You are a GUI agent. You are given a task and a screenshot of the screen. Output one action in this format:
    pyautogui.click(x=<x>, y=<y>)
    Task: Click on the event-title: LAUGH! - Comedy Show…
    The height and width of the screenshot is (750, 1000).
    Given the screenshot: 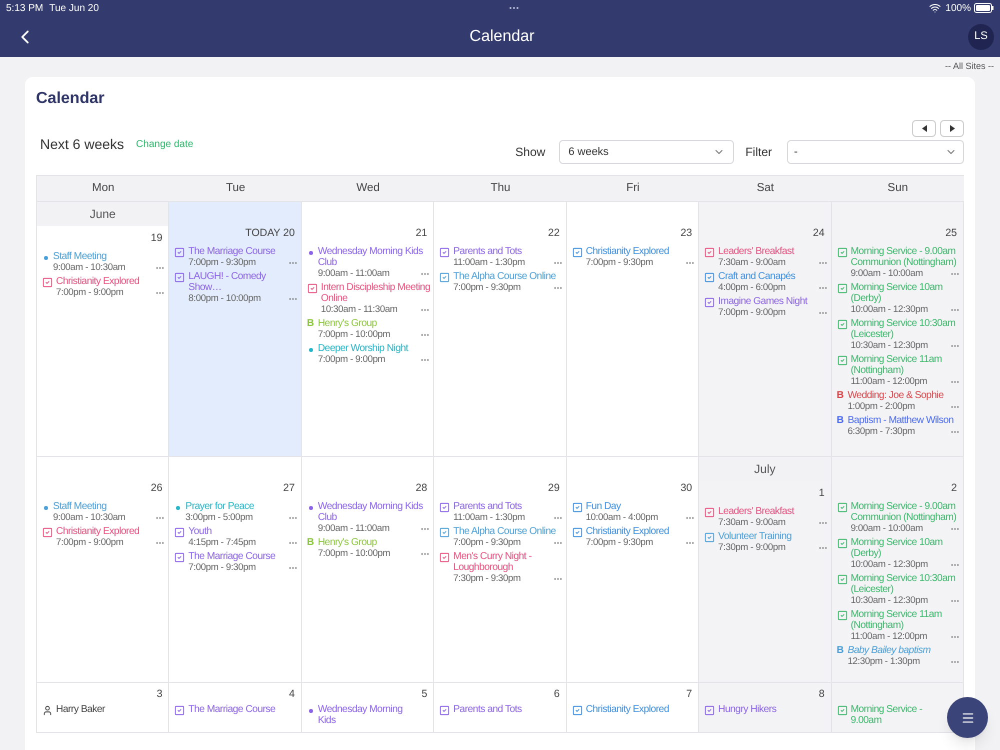 What is the action you would take?
    pyautogui.click(x=243, y=282)
    